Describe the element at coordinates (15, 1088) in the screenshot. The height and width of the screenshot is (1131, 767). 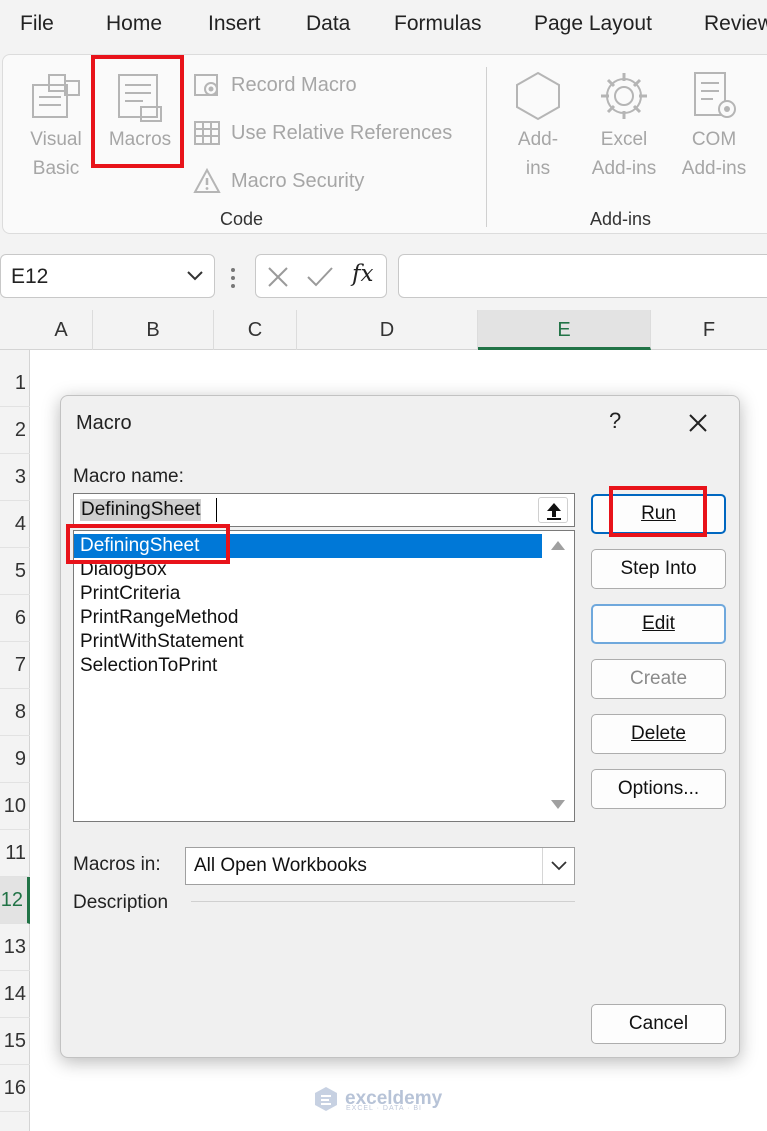
I see `row-header: 16` at that location.